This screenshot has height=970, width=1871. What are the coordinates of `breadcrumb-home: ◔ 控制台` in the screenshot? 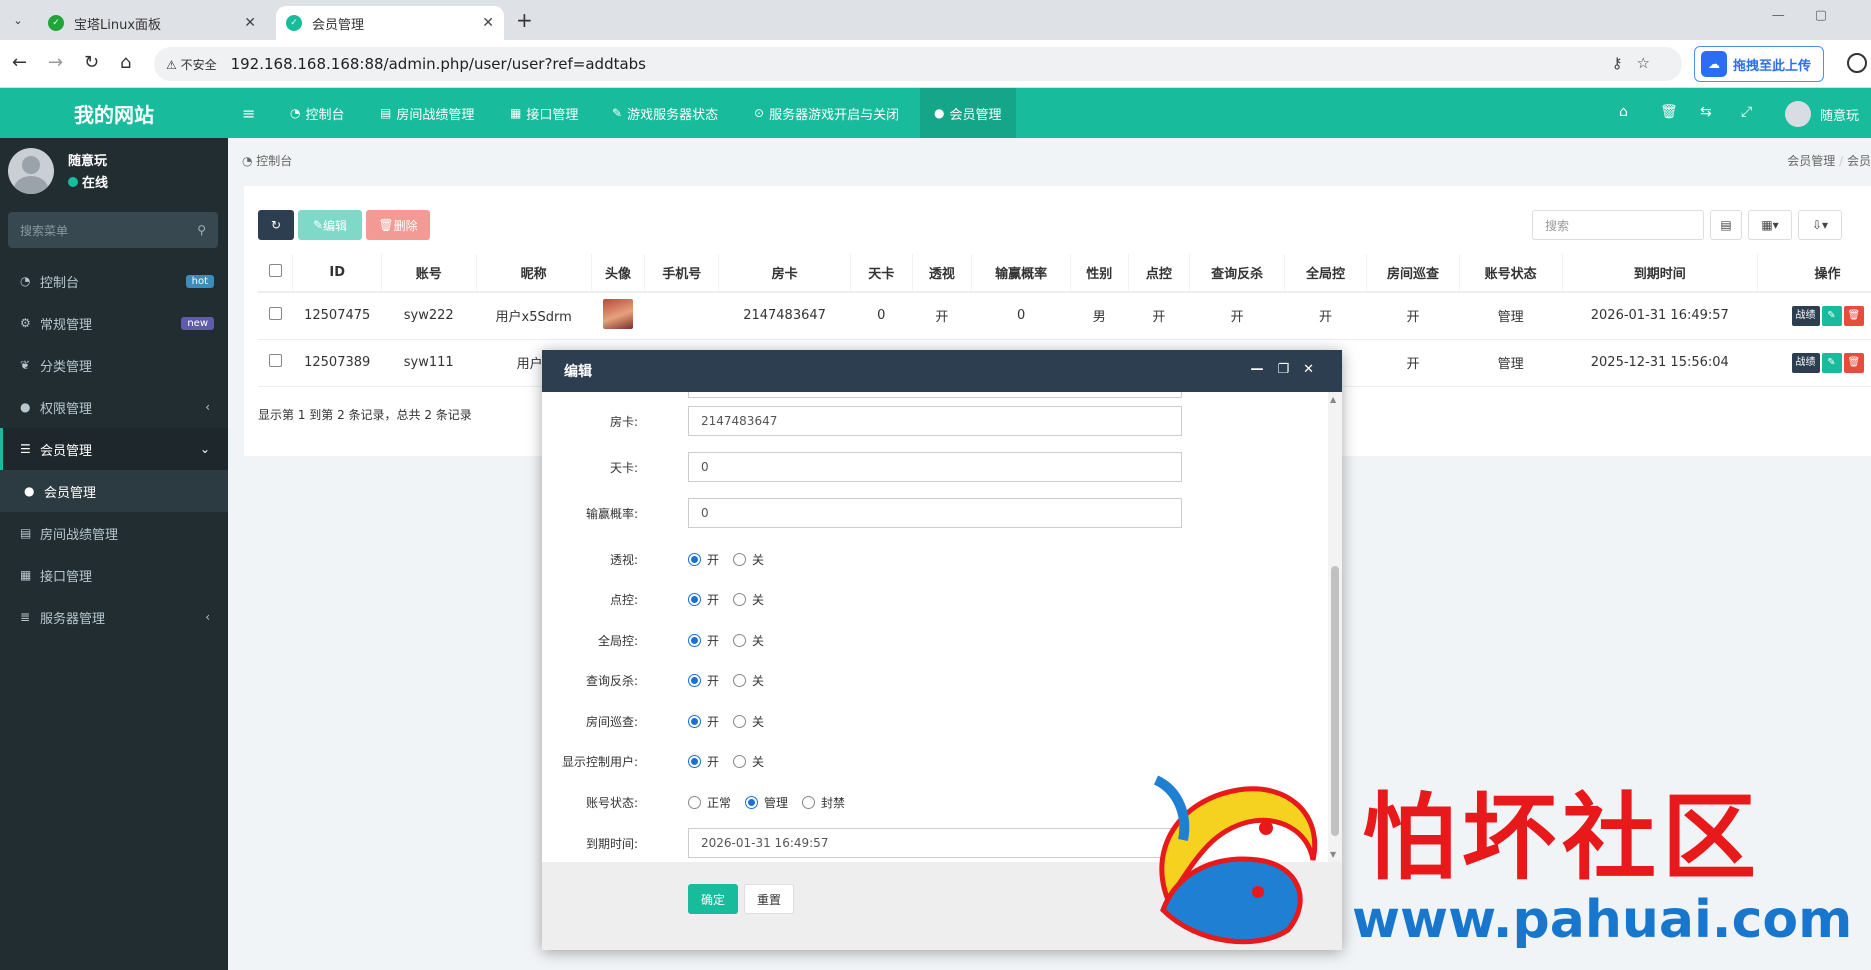 It's located at (267, 160).